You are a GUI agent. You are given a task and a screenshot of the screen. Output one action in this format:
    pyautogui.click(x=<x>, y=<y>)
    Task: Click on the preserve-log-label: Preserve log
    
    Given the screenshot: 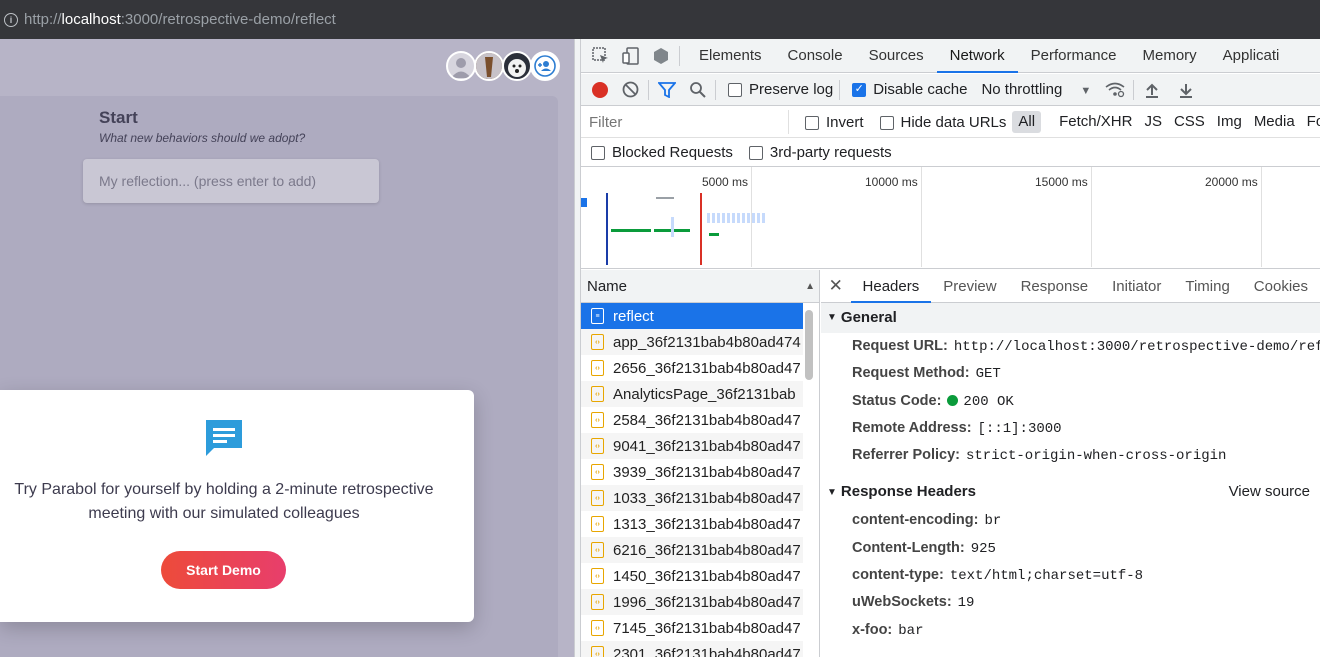 What is the action you would take?
    pyautogui.click(x=791, y=89)
    